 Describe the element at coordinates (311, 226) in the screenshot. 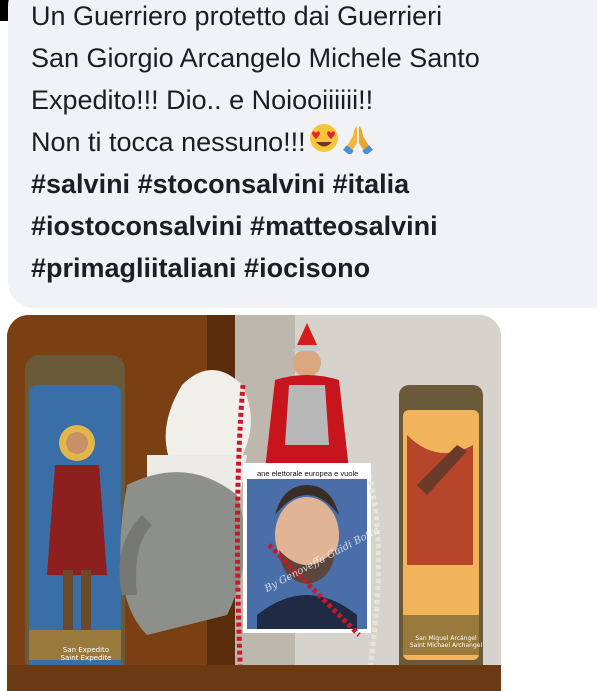

I see `hashtags-line-2: #iostoconsalvini #matteosalvini` at that location.